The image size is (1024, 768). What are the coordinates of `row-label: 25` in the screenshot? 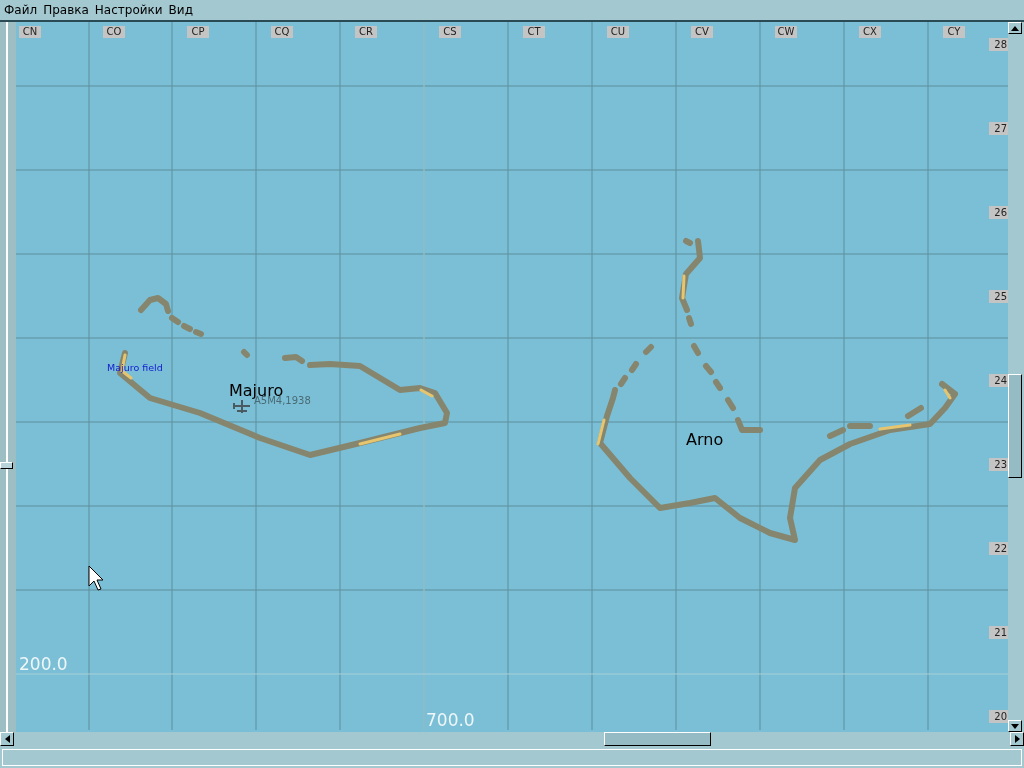 It's located at (998, 296).